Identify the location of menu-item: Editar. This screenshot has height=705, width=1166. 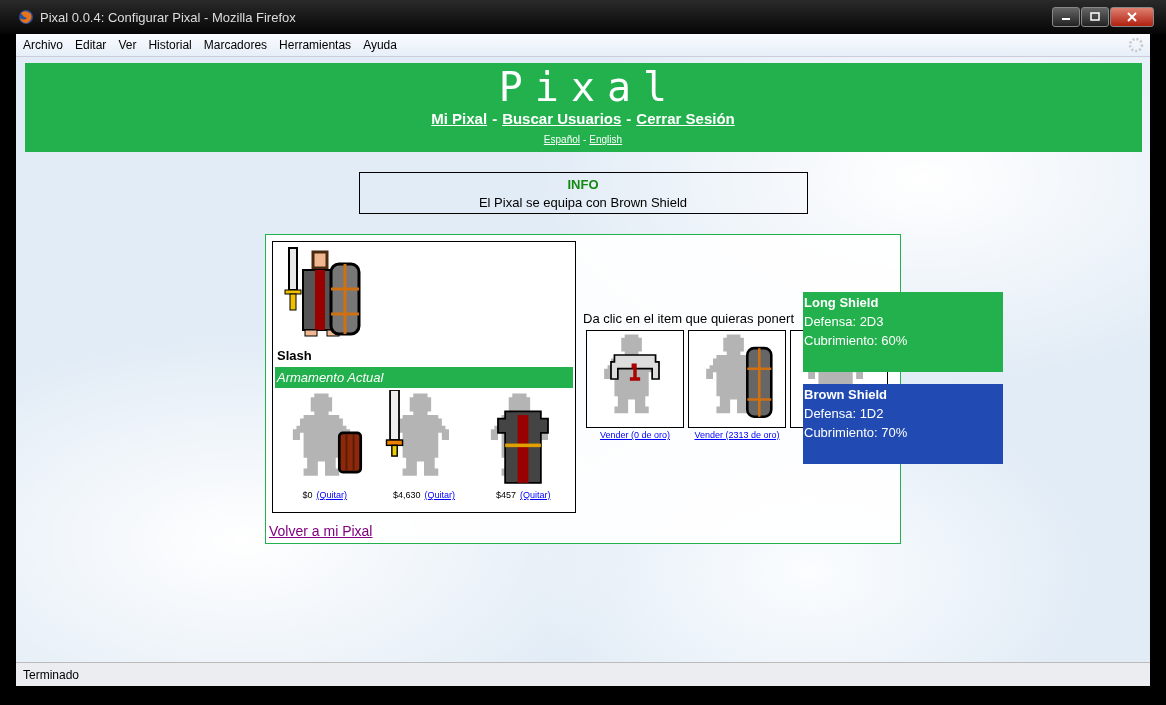
(94, 45).